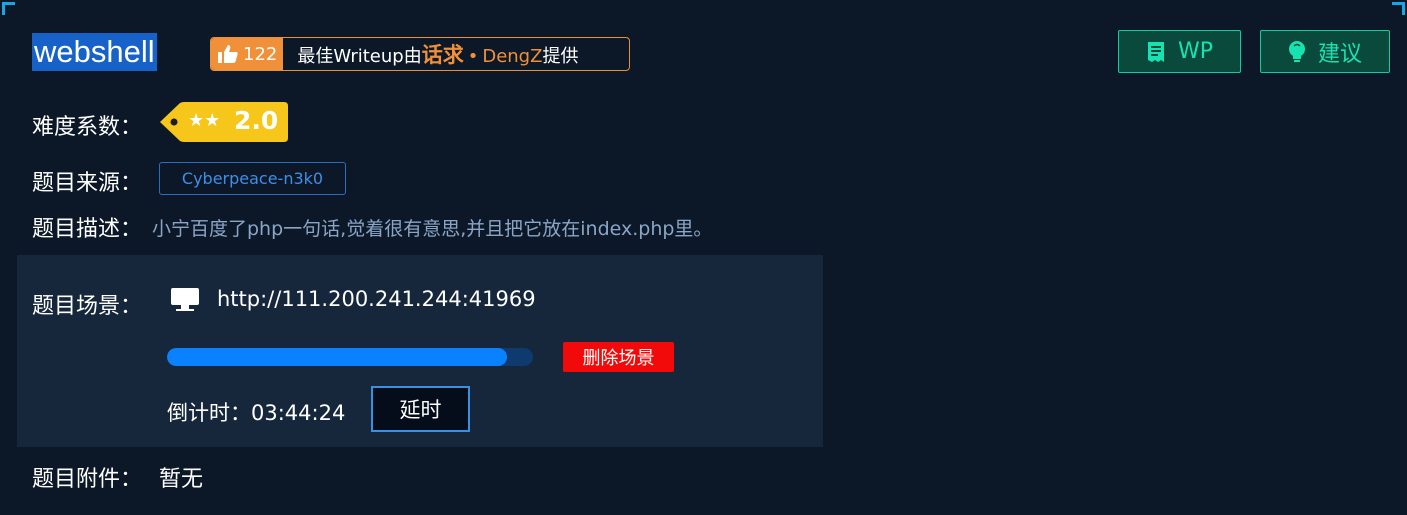 The image size is (1407, 515). I want to click on countdown-label: 倒计时：, so click(209, 413).